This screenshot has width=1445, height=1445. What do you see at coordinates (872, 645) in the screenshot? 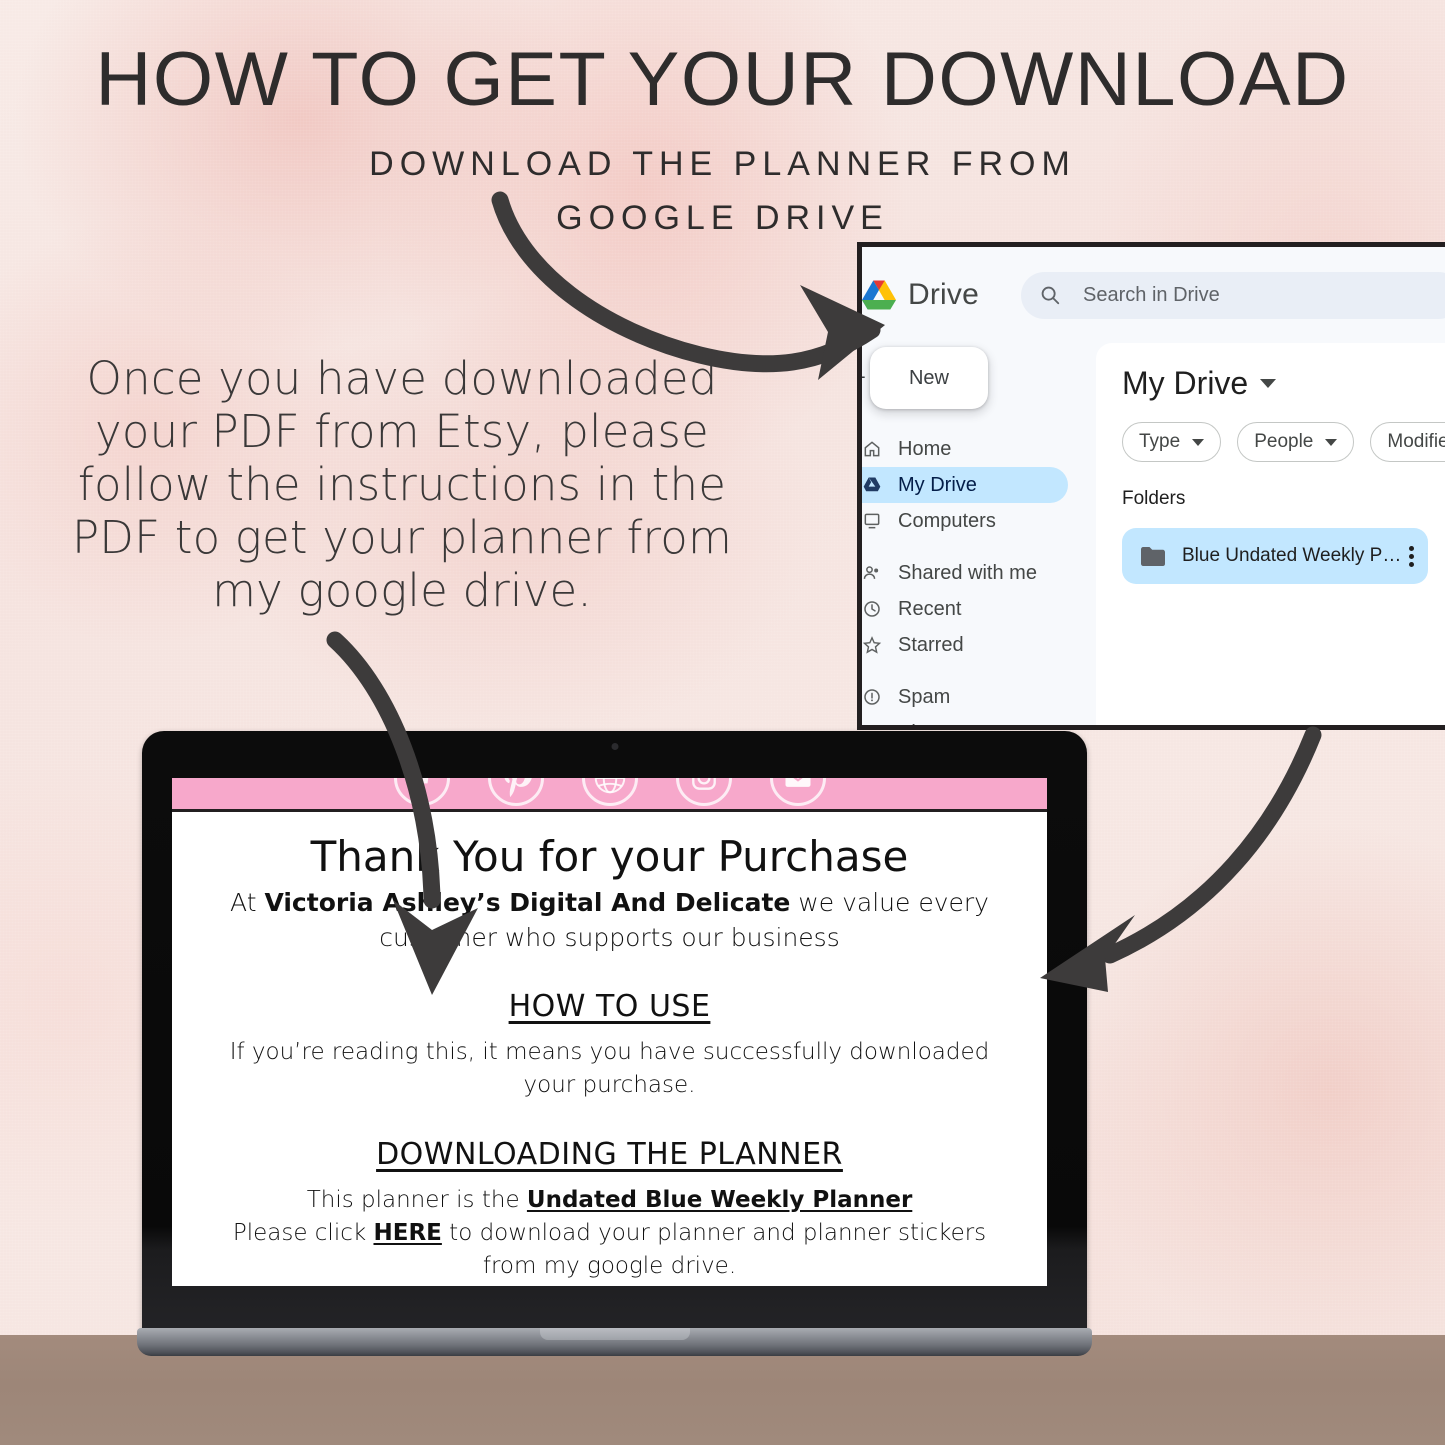
I see `star-icon` at bounding box center [872, 645].